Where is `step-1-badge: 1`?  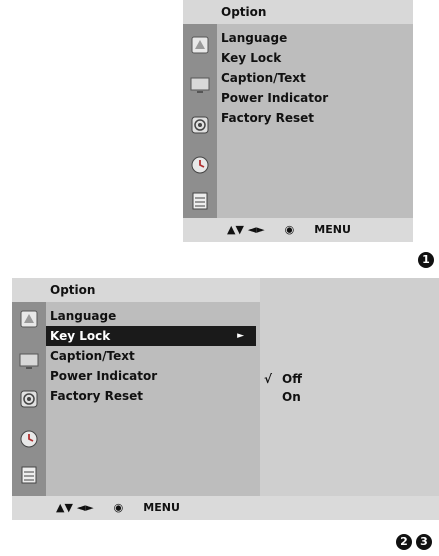
step-1-badge: 1 is located at coordinates (426, 260).